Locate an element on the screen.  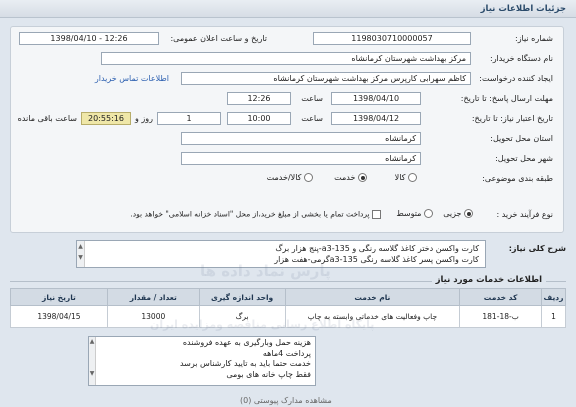
note-line: پرداخت 4ماهه is located at coordinates (286, 353).